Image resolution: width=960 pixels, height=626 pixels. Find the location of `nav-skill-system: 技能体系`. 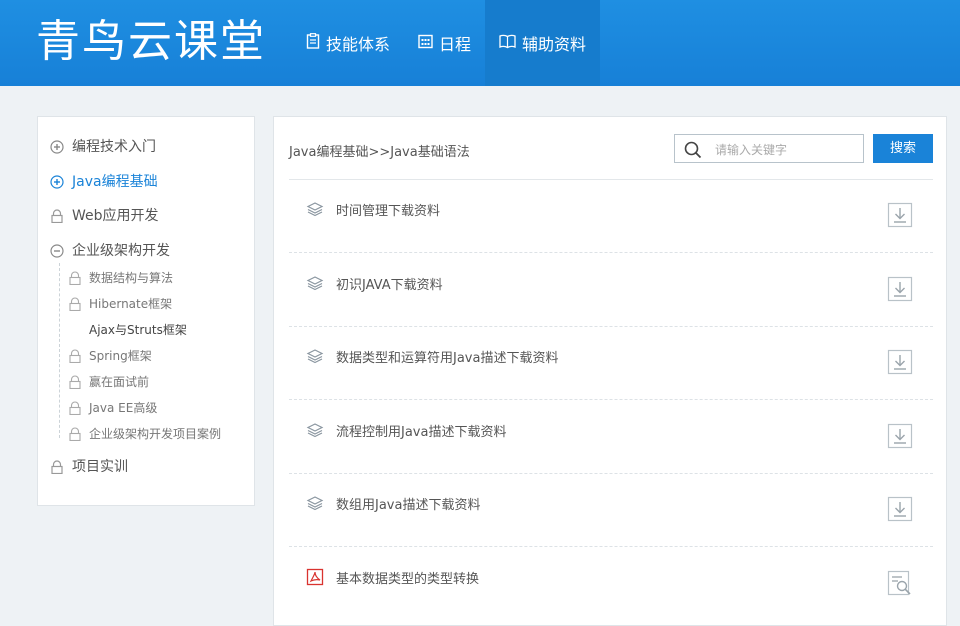

nav-skill-system: 技能体系 is located at coordinates (348, 43).